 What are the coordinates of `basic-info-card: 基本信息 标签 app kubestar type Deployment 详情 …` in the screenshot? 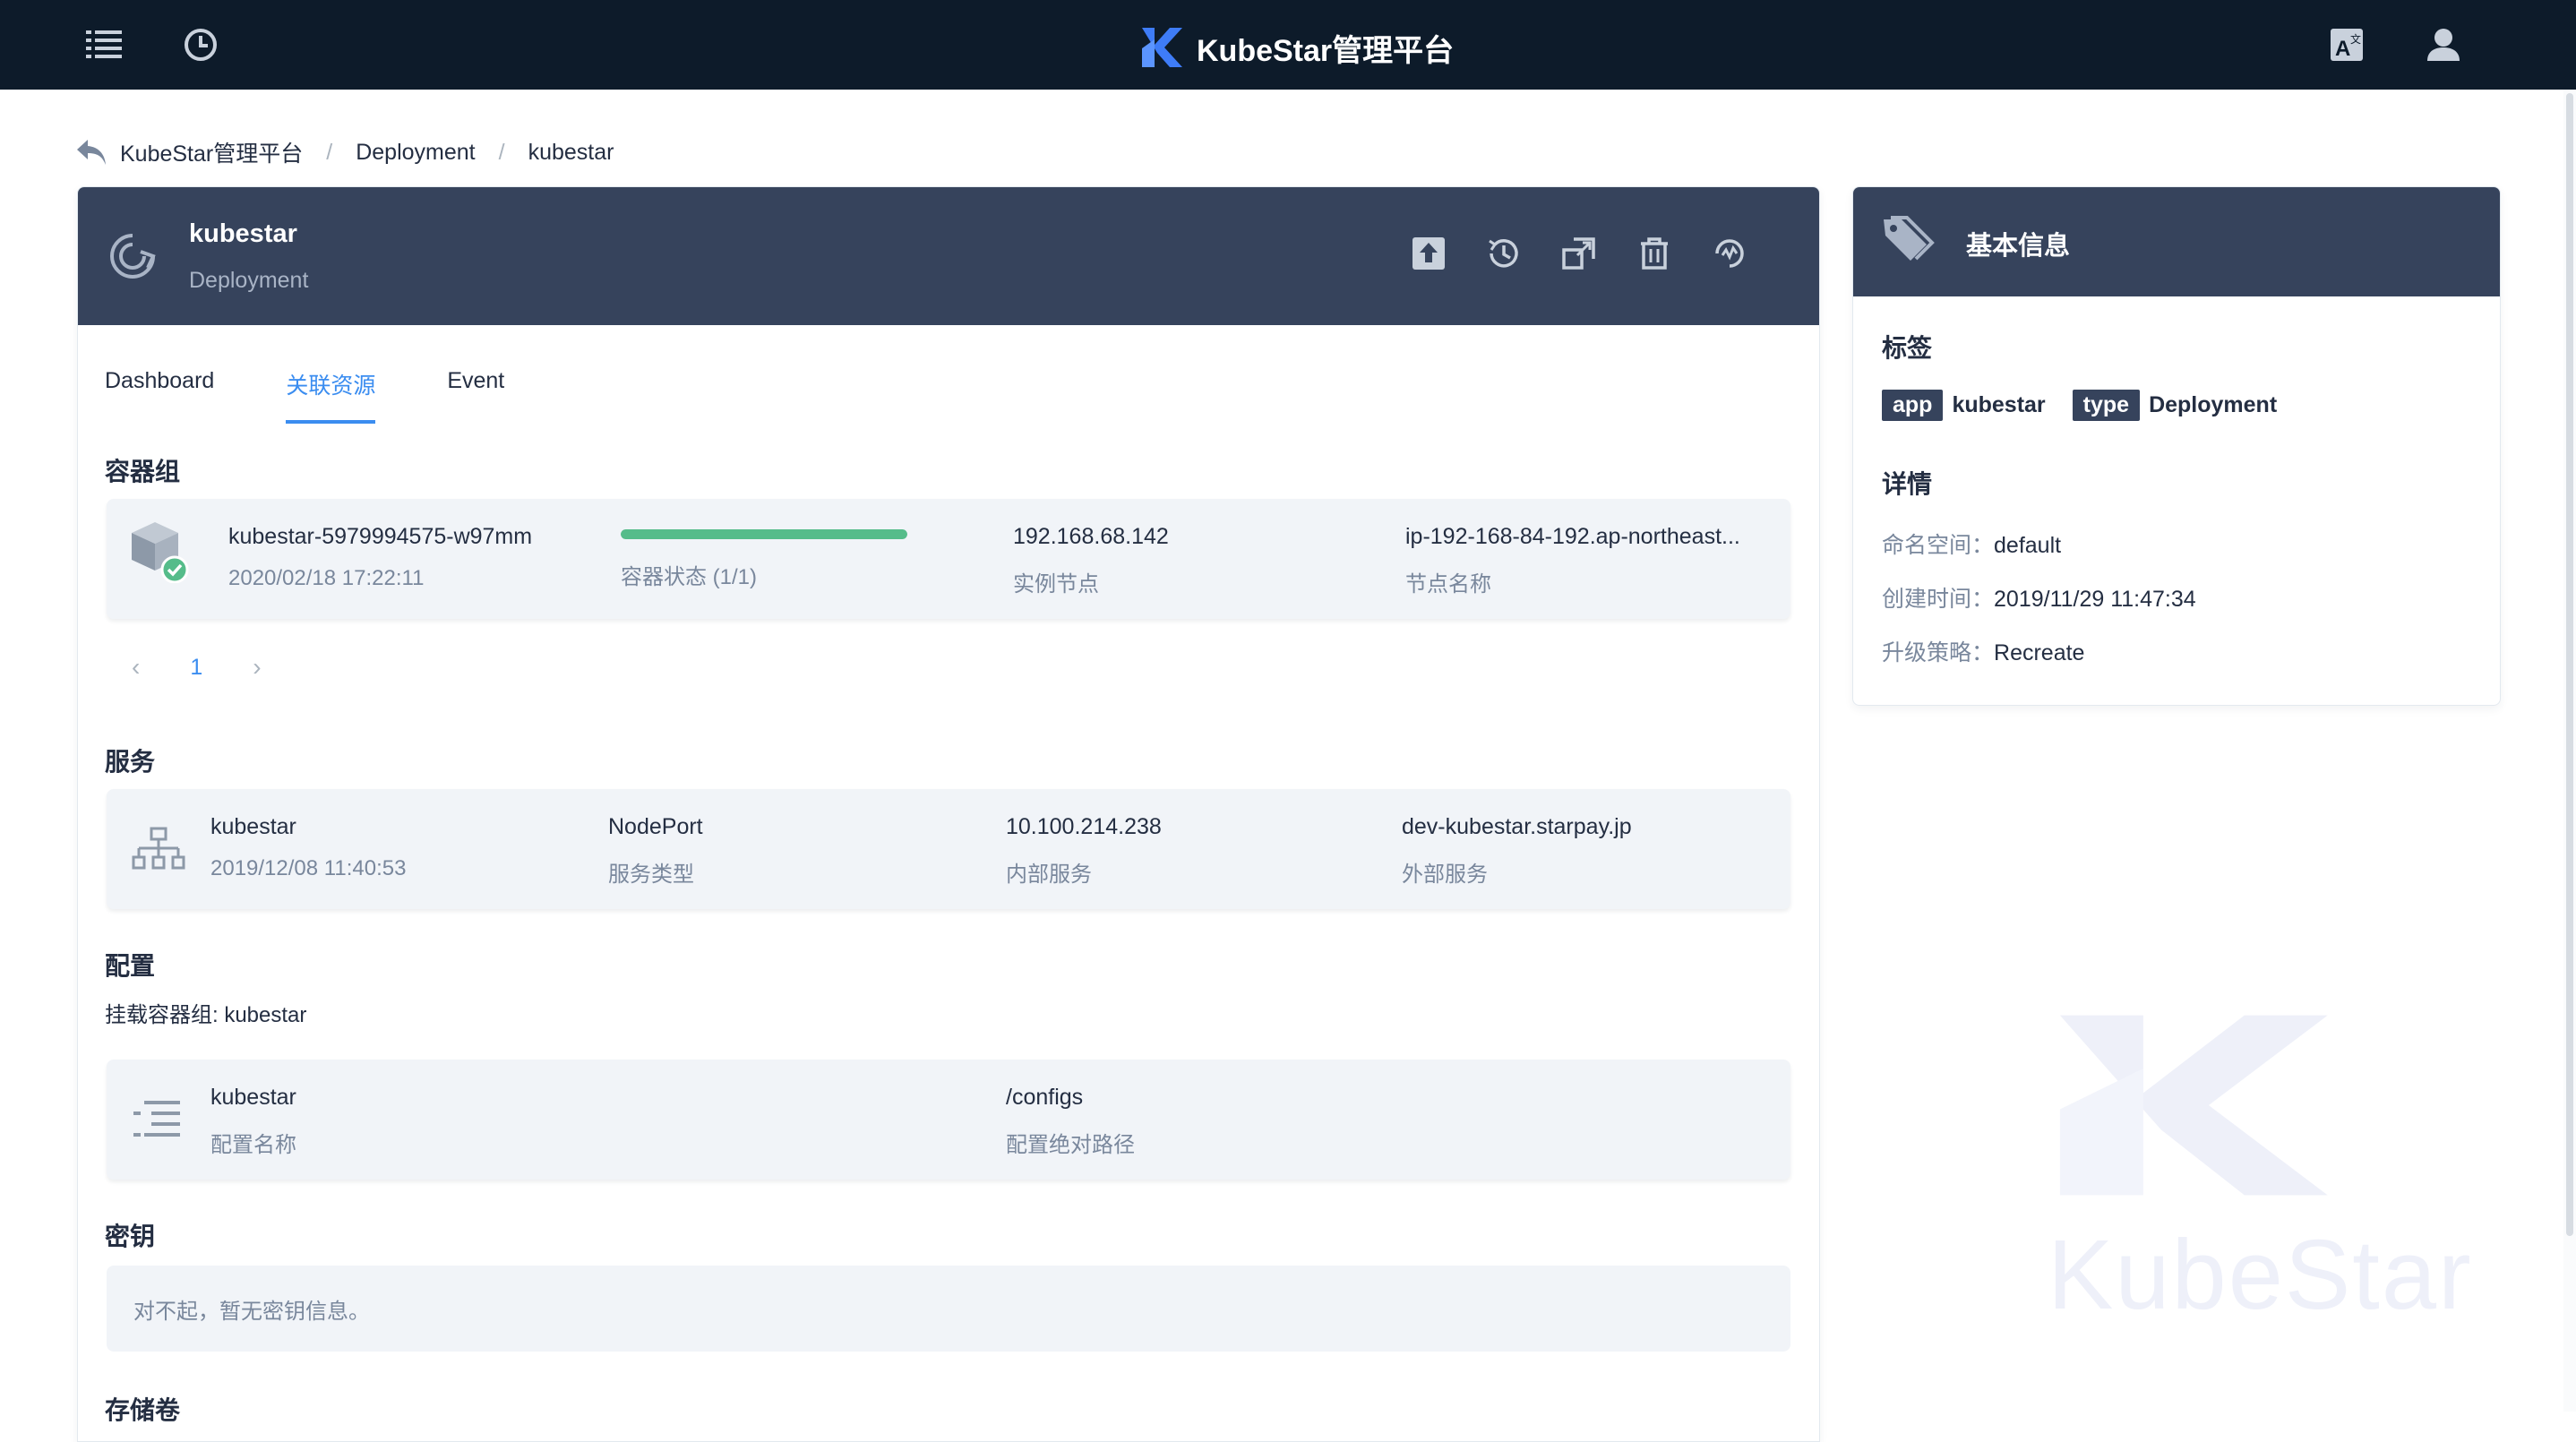 It's located at (2176, 446).